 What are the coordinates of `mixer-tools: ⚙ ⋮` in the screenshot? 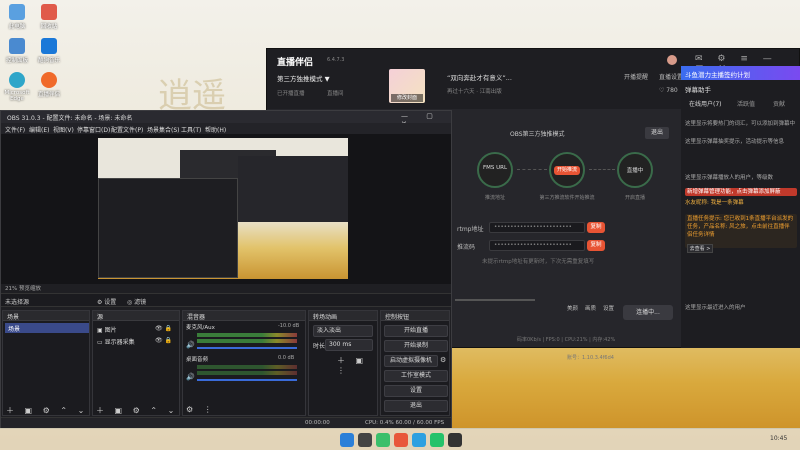 It's located at (201, 409).